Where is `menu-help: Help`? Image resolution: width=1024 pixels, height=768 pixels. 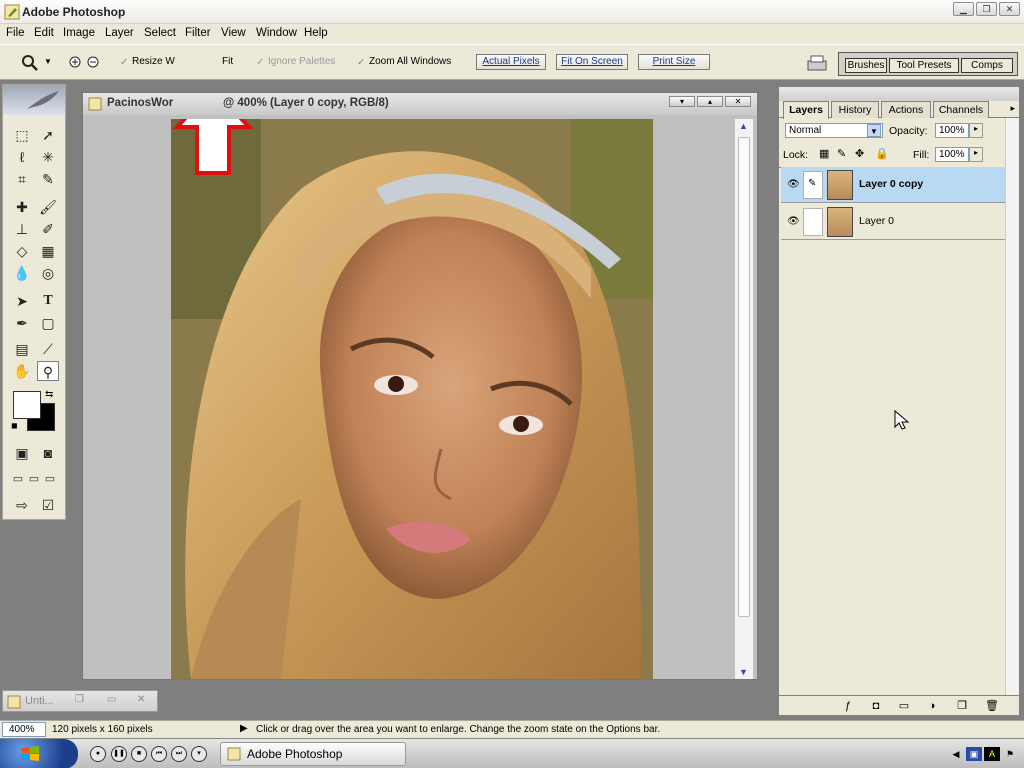 menu-help: Help is located at coordinates (316, 33).